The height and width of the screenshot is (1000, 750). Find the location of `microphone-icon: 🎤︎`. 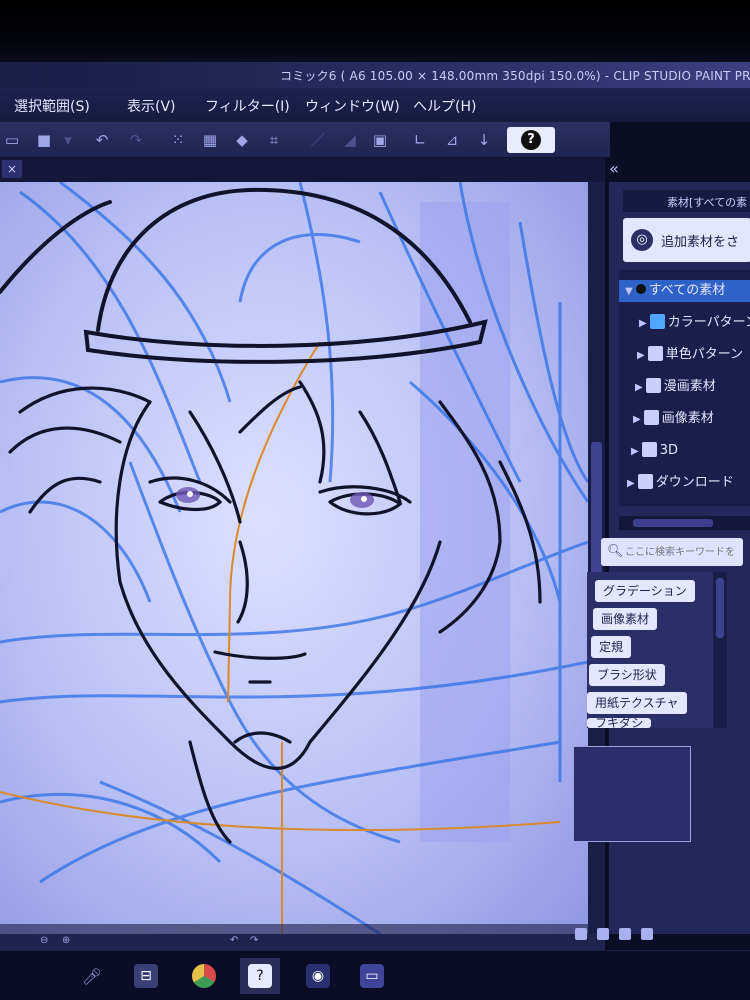

microphone-icon: 🎤︎ is located at coordinates (92, 976).